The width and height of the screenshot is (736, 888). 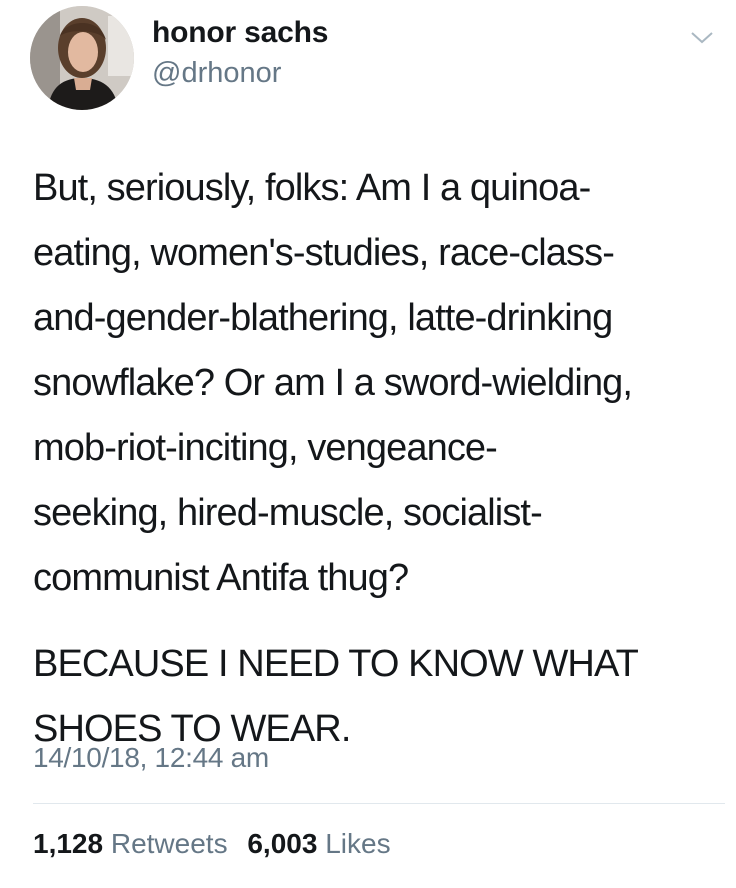 What do you see at coordinates (312, 188) in the screenshot?
I see `tweet-text-line: But, seriously, folks: Am I a quinoa-` at bounding box center [312, 188].